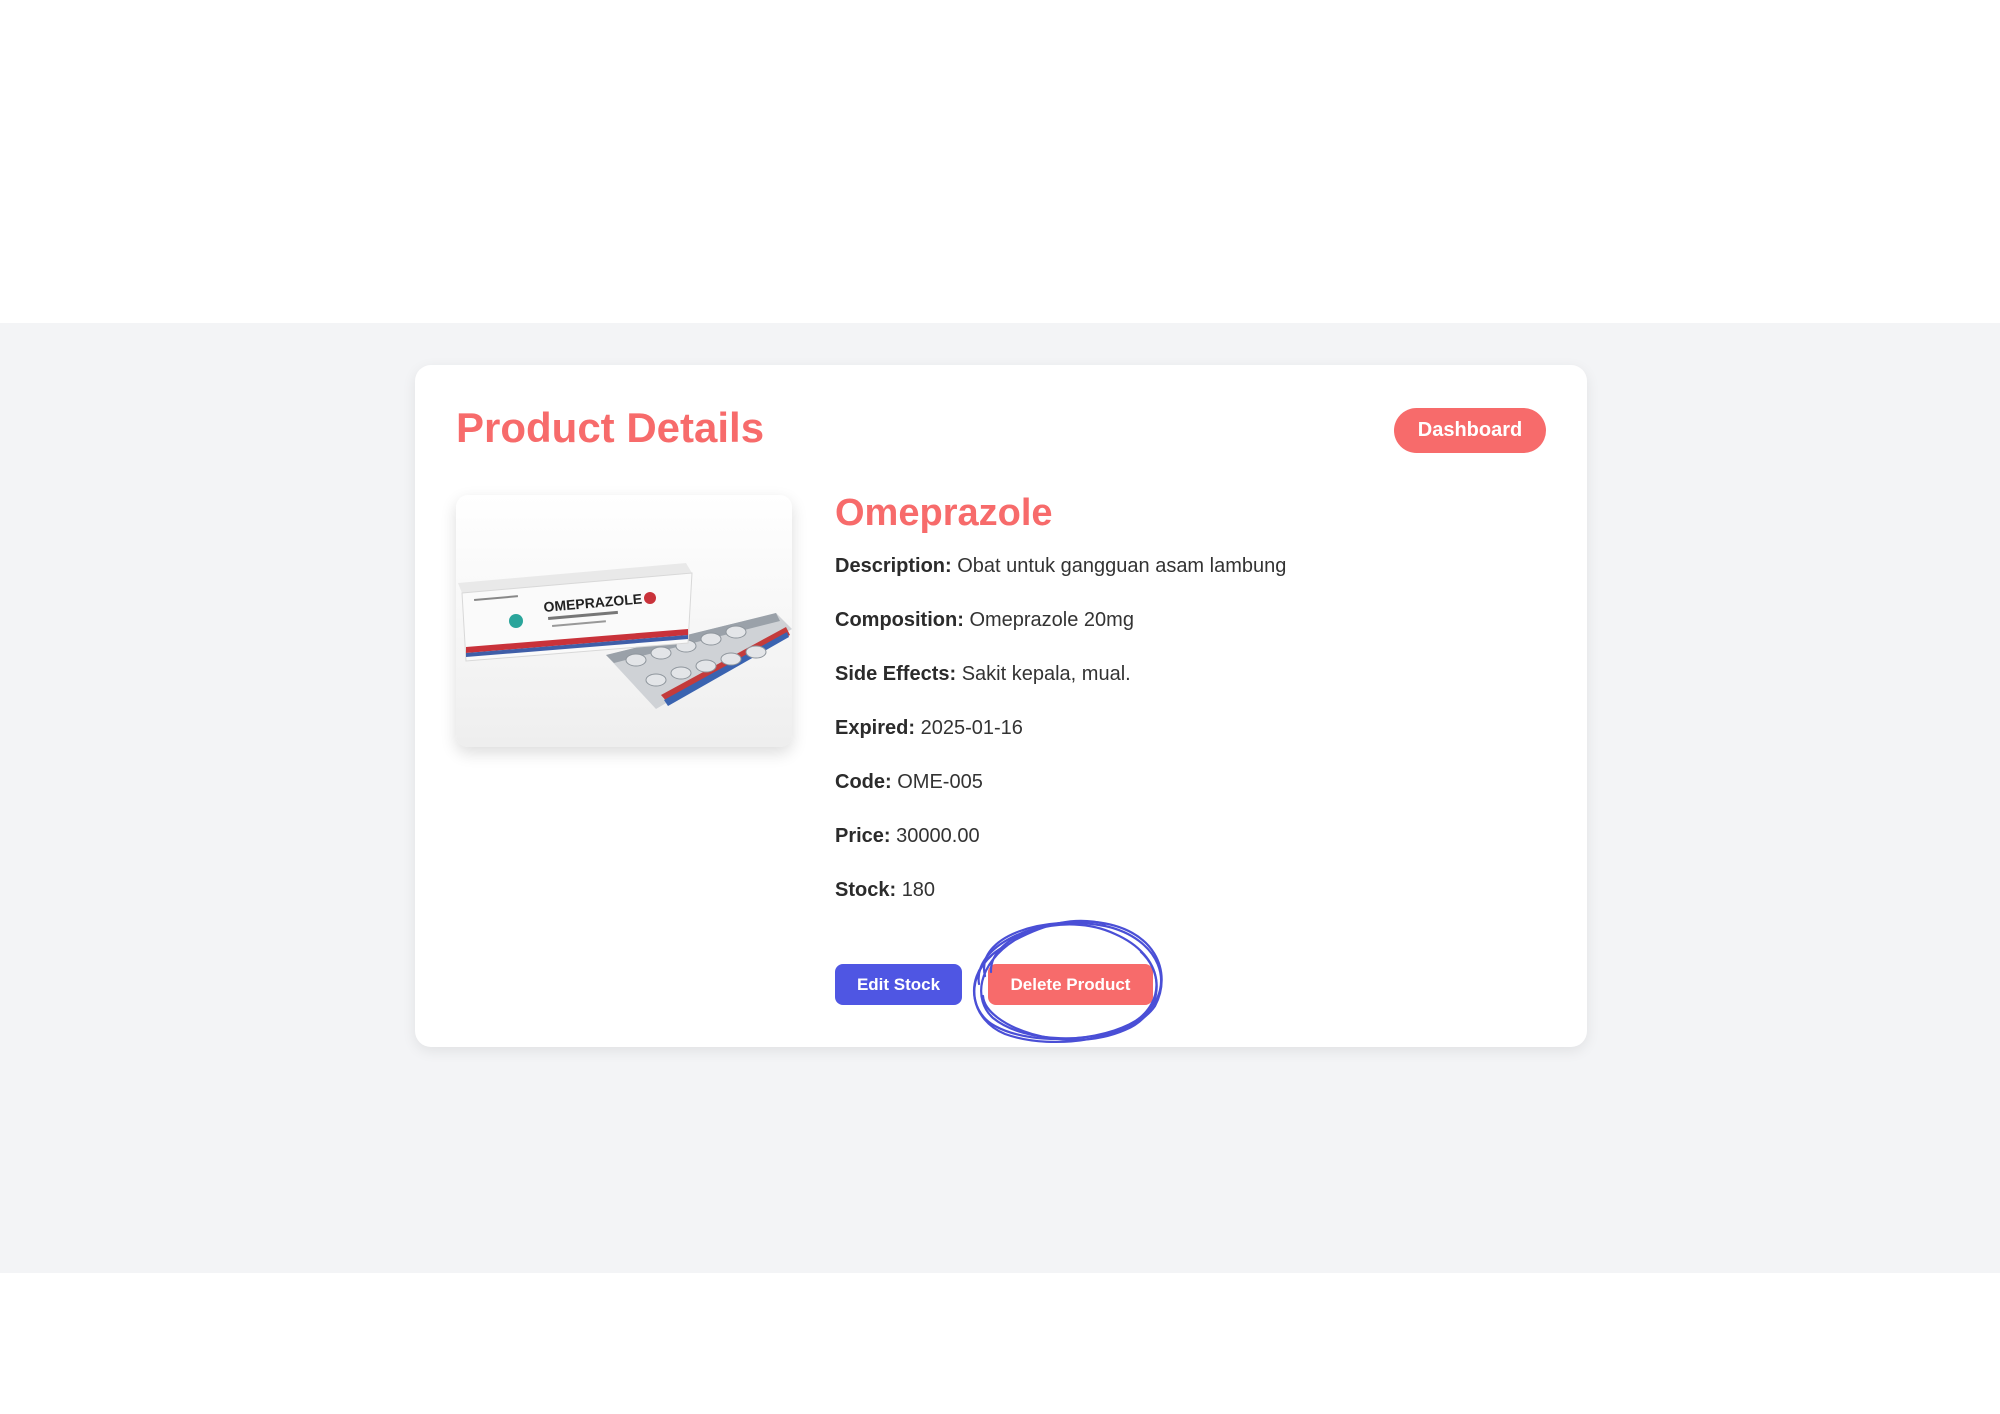  Describe the element at coordinates (1470, 430) in the screenshot. I see `dashboard-button: Dashboard` at that location.